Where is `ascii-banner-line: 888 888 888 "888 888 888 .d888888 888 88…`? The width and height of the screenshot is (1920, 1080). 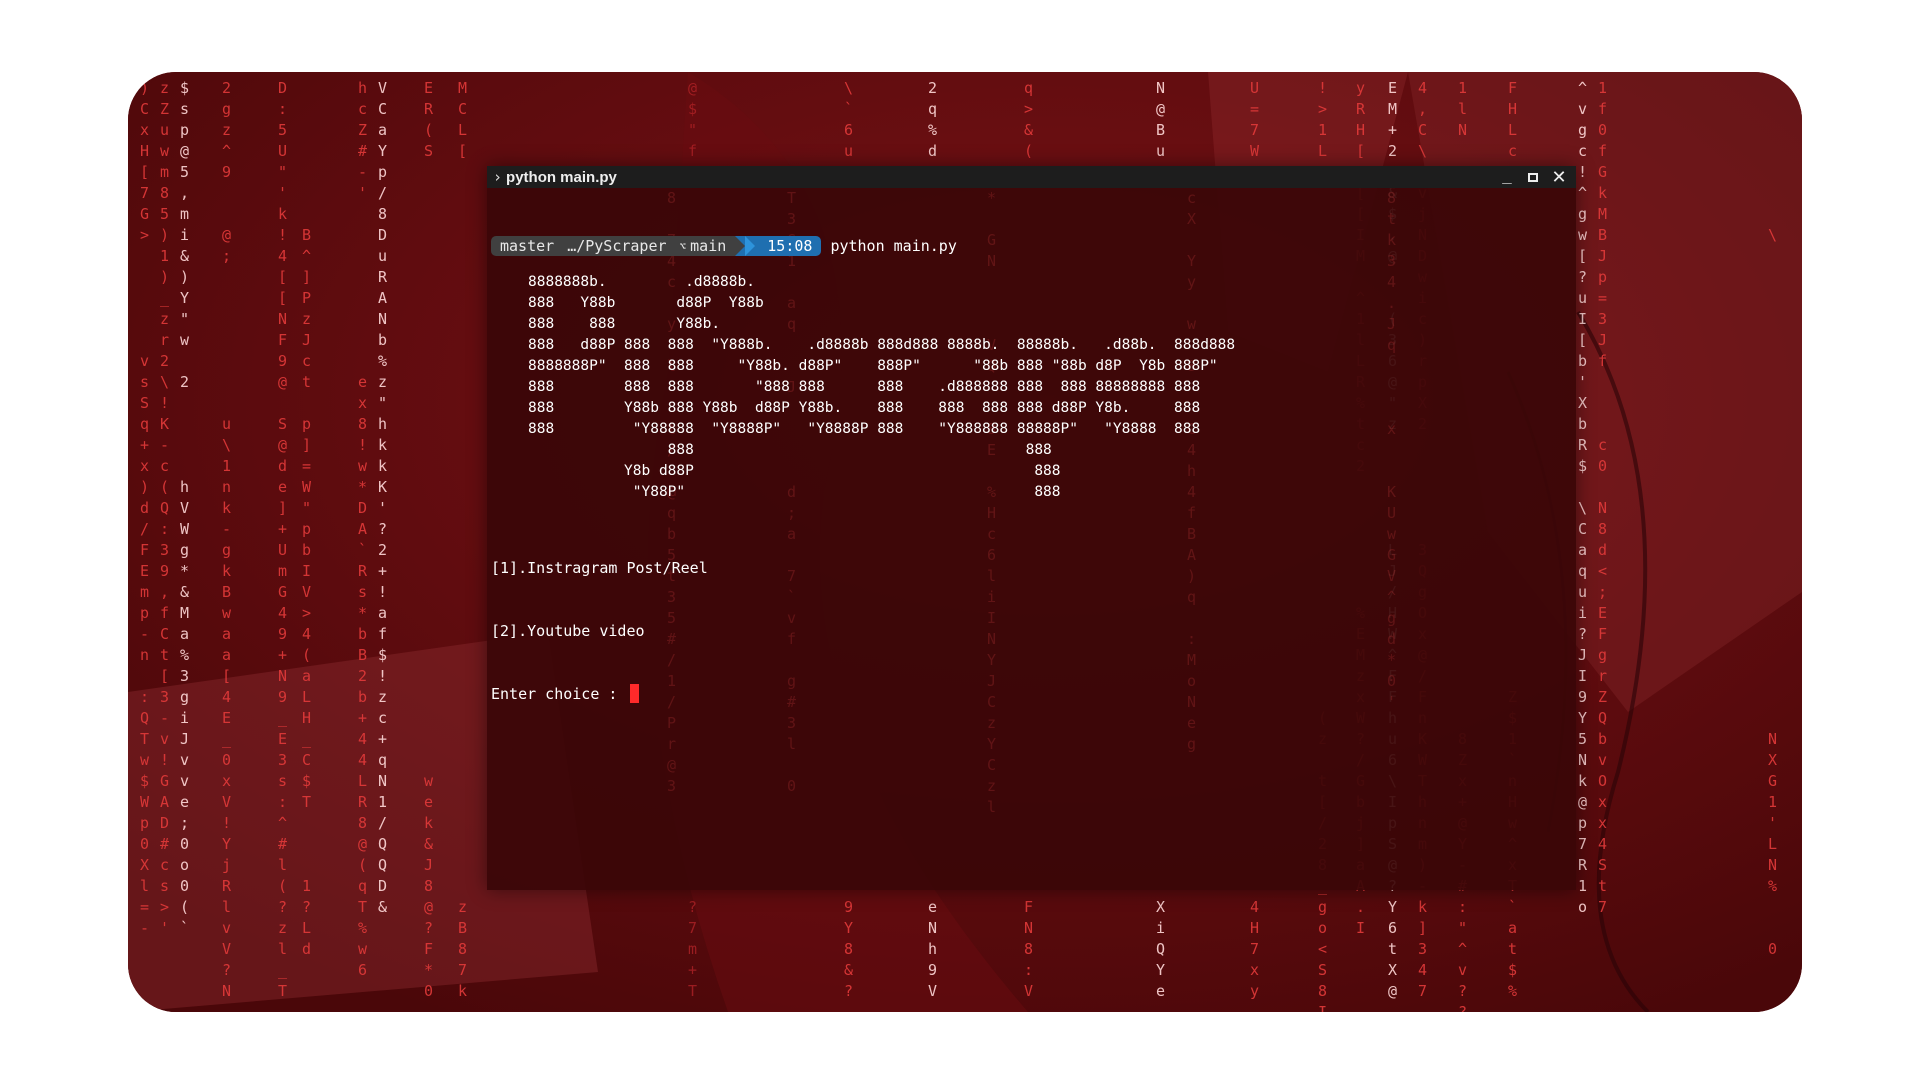
ascii-banner-line: 888 888 888 "888 888 888 .d888888 888 88… is located at coordinates (864, 387).